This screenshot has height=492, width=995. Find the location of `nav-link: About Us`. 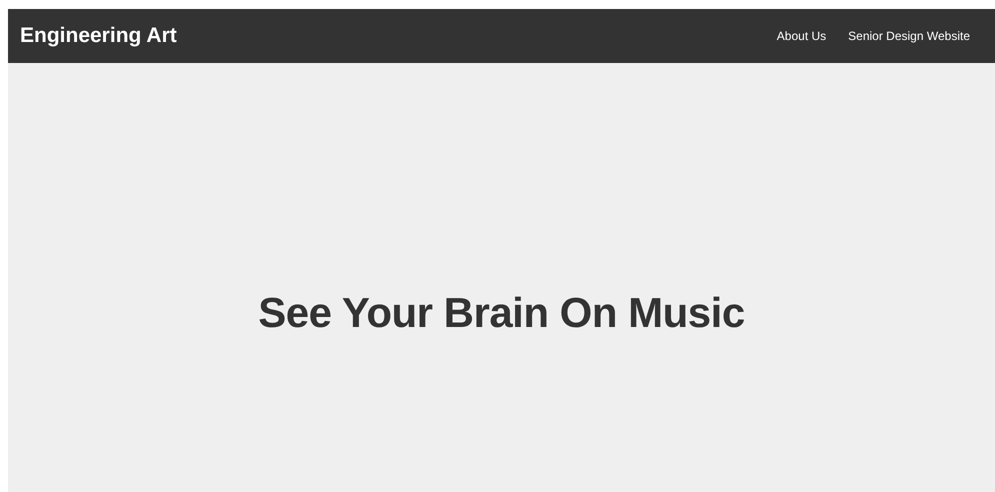

nav-link: About Us is located at coordinates (801, 36).